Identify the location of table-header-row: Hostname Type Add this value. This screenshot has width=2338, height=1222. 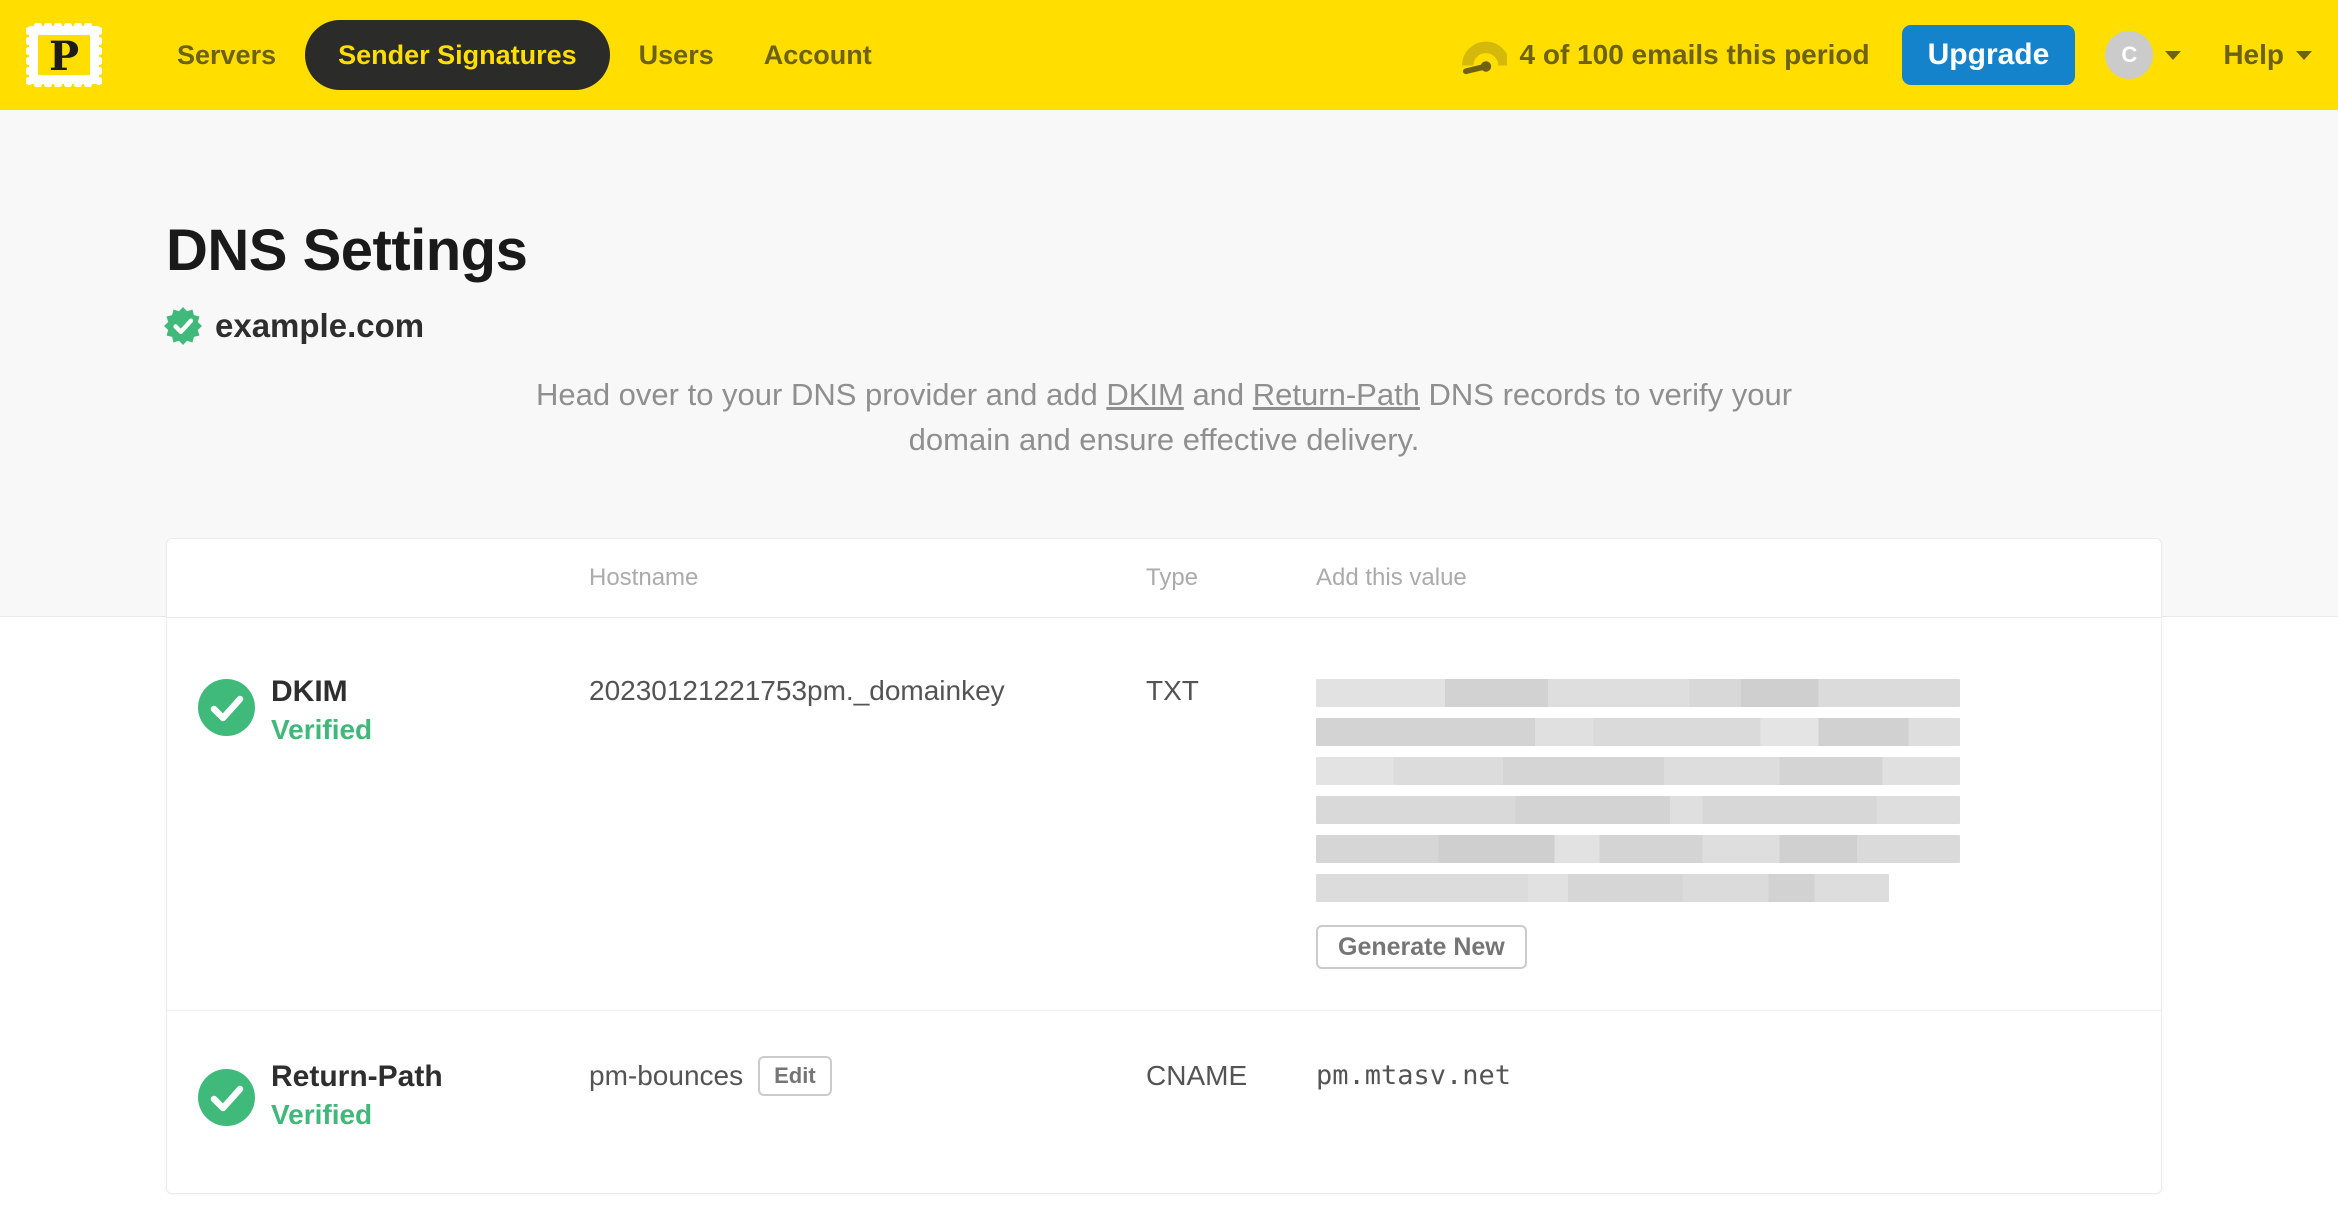
(1164, 578).